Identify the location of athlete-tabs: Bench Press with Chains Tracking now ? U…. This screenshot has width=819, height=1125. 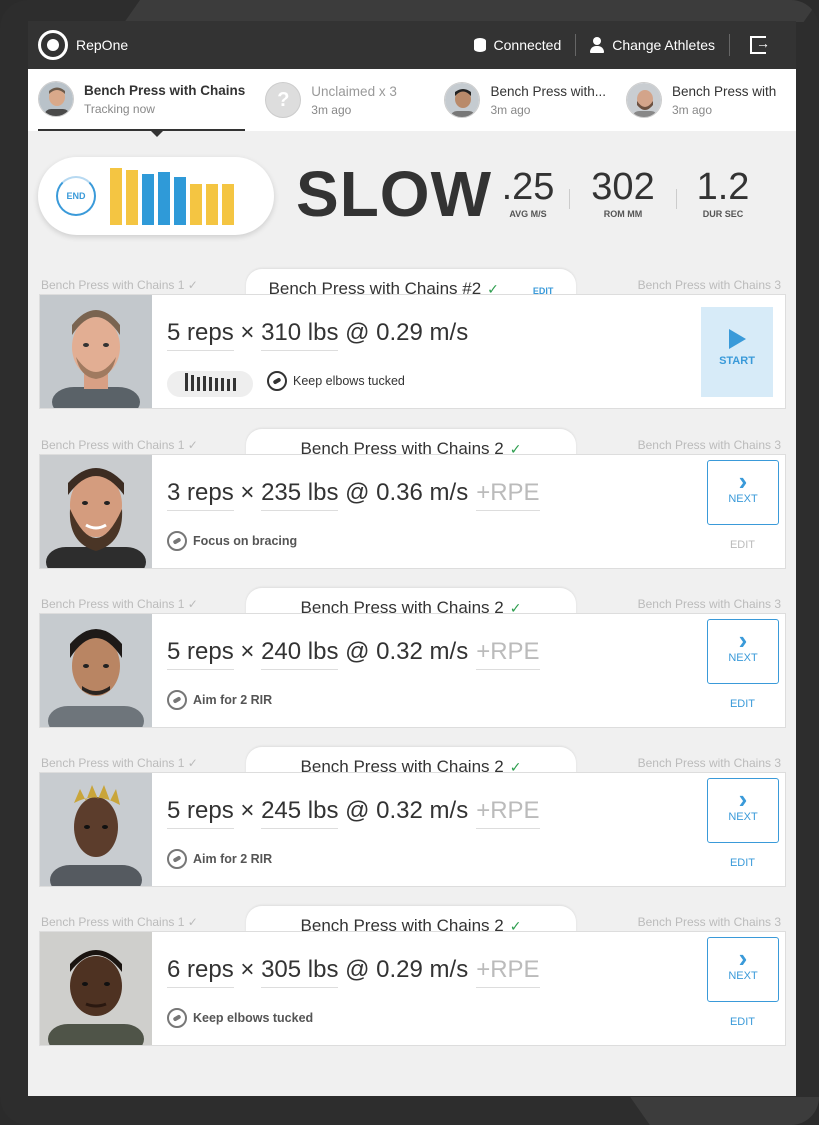
(412, 103).